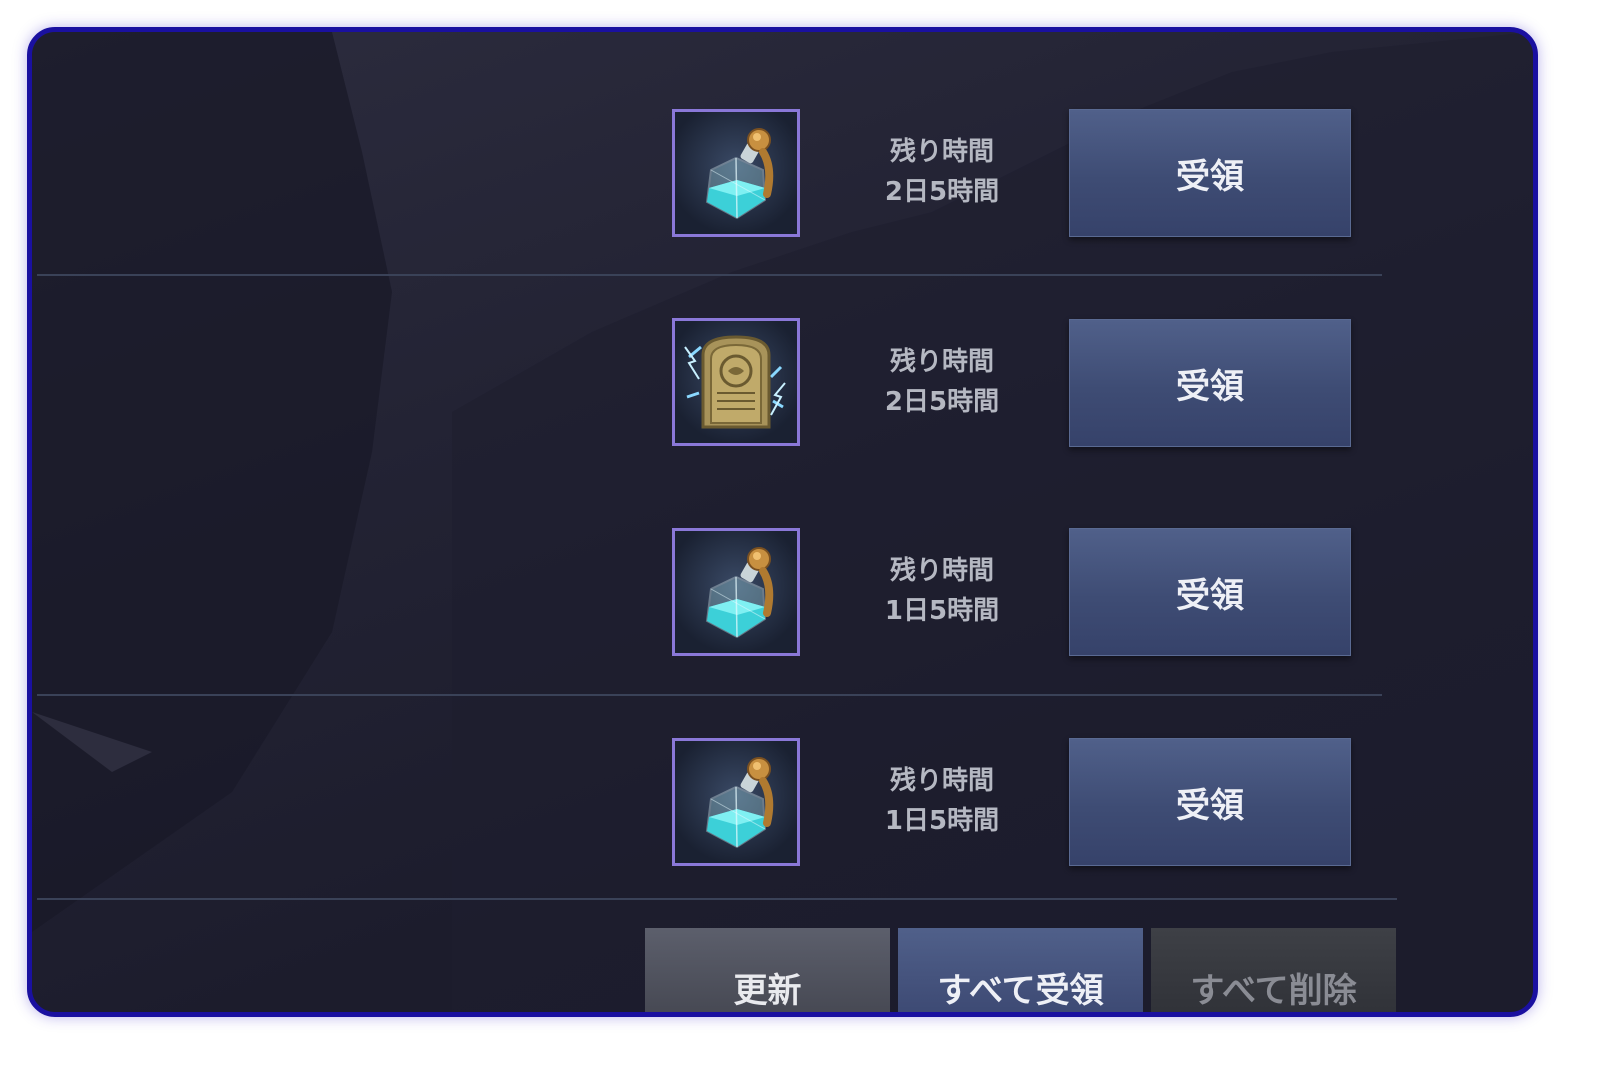 The image size is (1600, 1067). I want to click on refresh-button: 更新, so click(767, 970).